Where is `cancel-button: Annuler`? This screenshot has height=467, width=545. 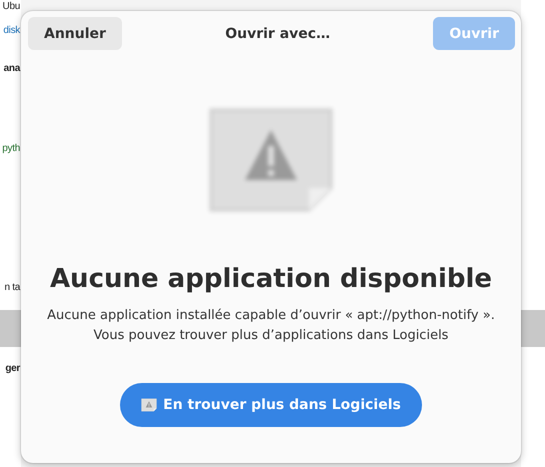 cancel-button: Annuler is located at coordinates (75, 33).